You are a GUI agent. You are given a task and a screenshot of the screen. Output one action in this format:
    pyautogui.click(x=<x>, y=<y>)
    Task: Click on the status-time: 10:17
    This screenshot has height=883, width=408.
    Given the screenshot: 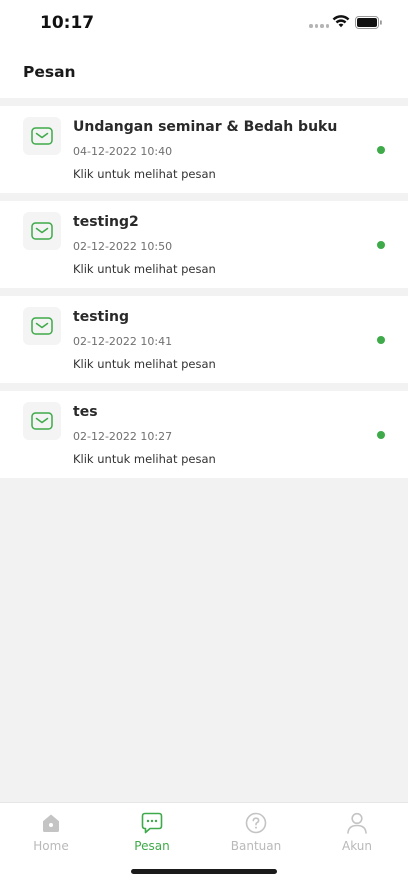 What is the action you would take?
    pyautogui.click(x=67, y=23)
    